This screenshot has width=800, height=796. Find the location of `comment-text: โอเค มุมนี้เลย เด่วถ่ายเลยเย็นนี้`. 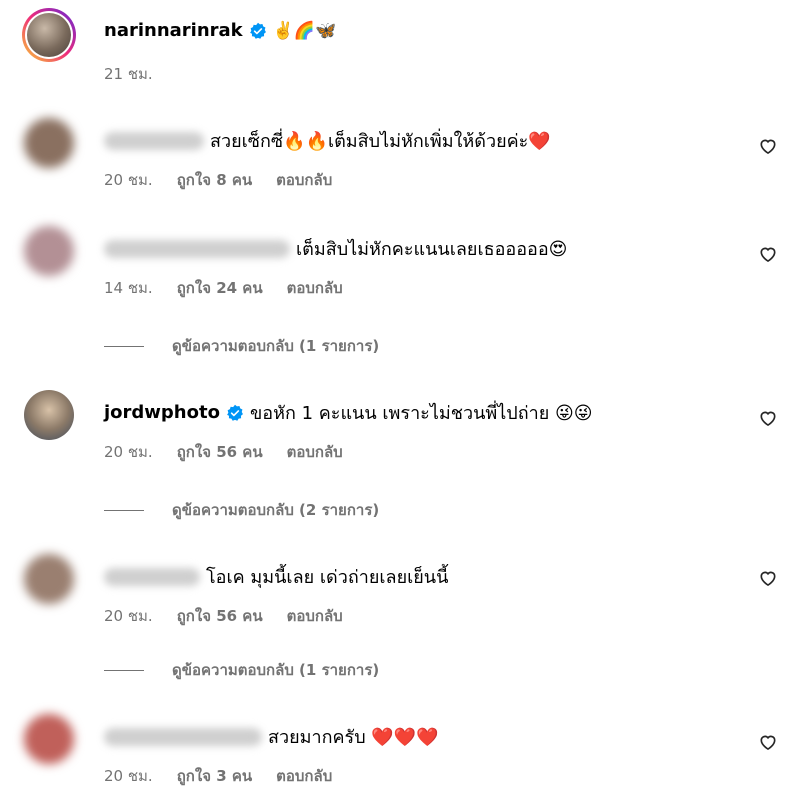

comment-text: โอเค มุมนี้เลย เด่วถ่ายเลยเย็นนี้ is located at coordinates (327, 577).